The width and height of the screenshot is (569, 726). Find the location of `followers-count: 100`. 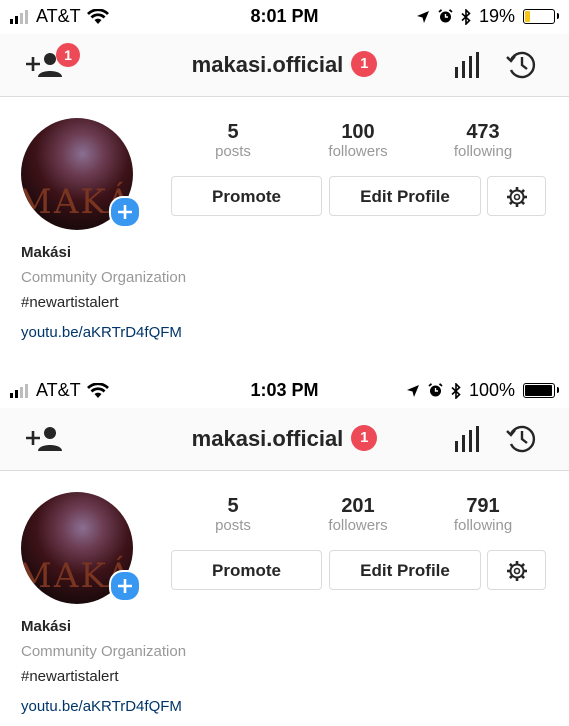

followers-count: 100 is located at coordinates (358, 132).